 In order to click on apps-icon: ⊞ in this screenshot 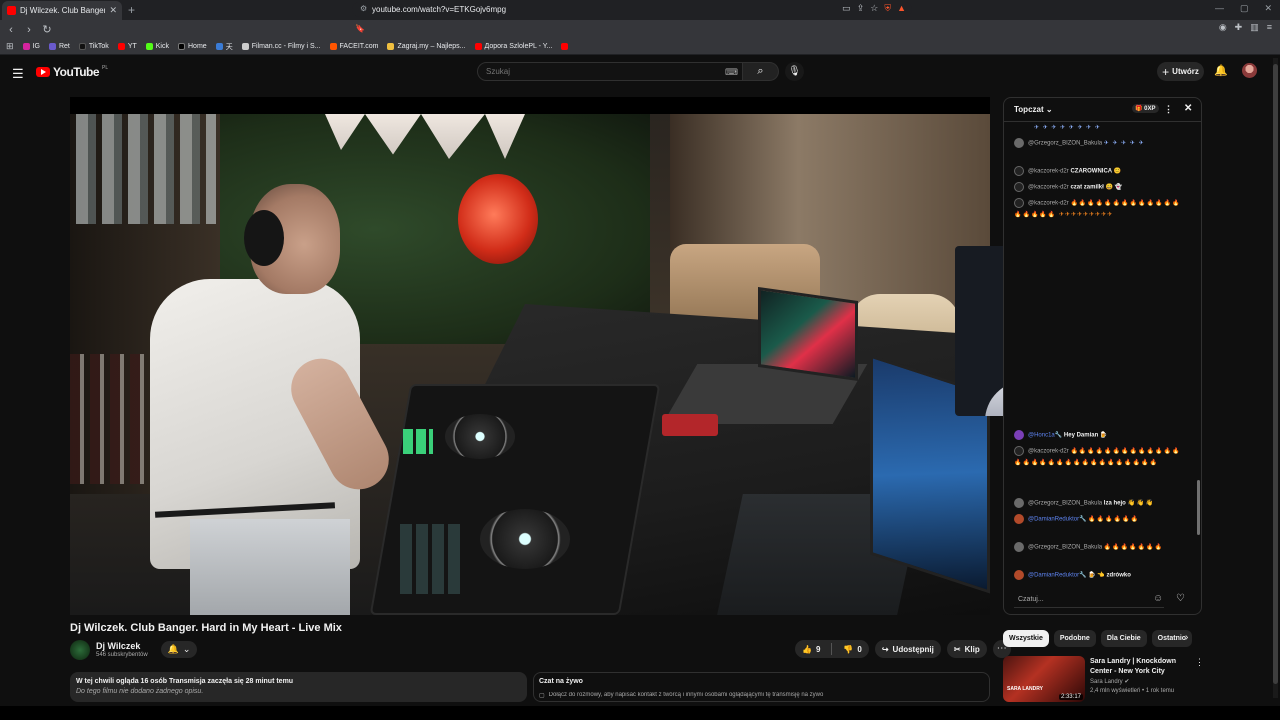, I will do `click(10, 46)`.